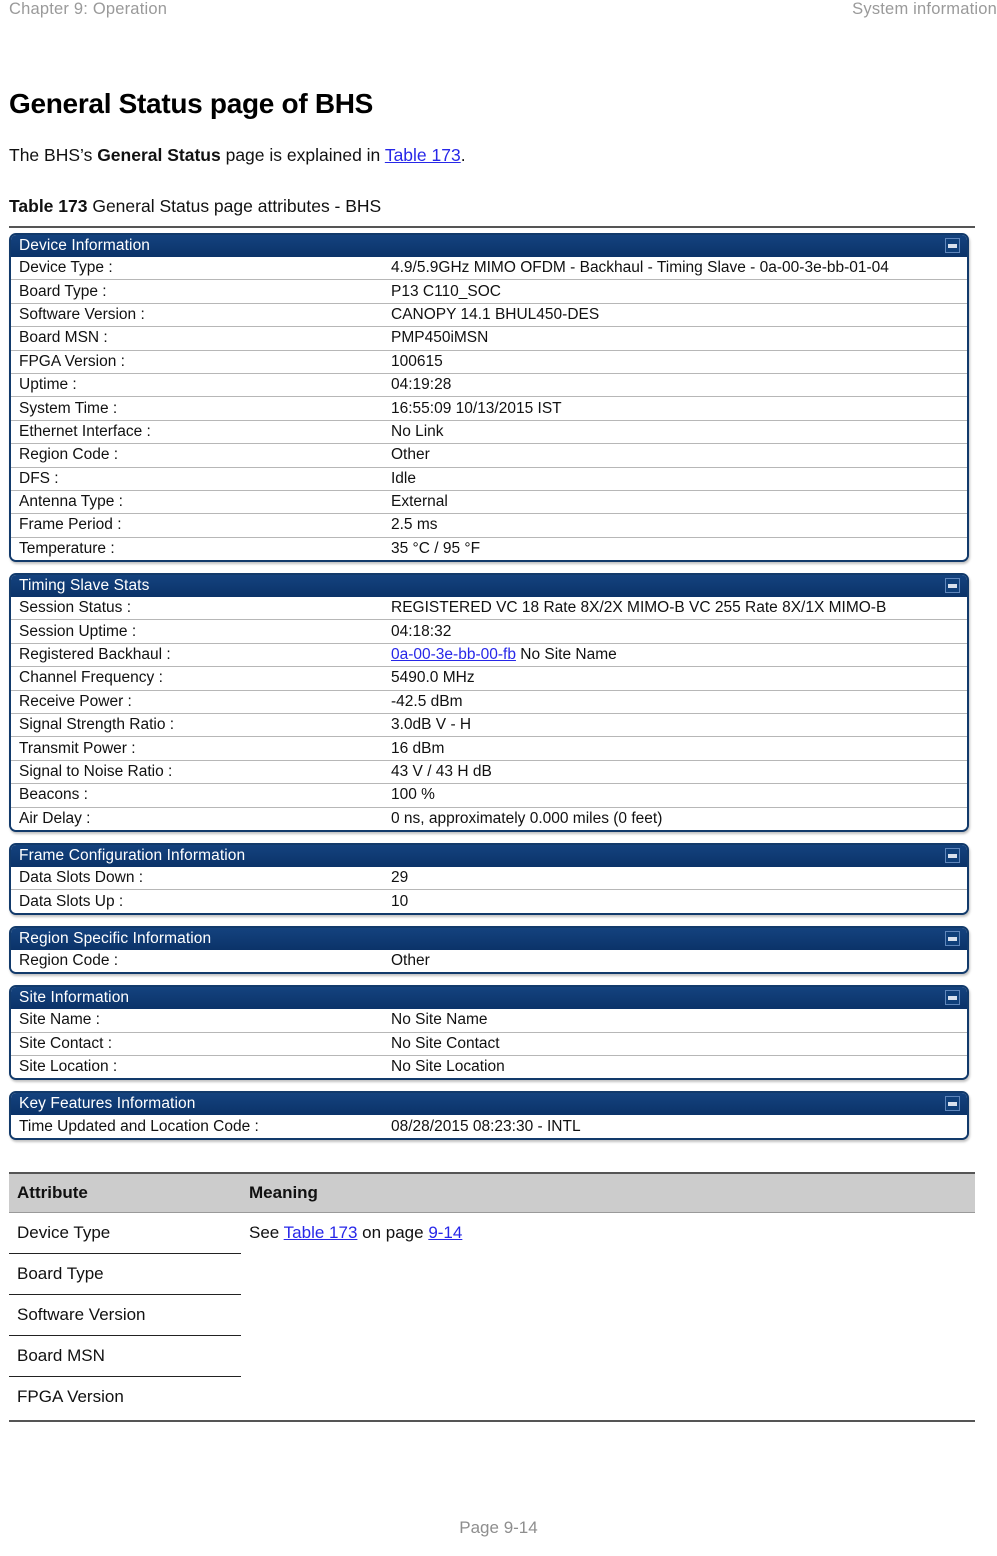  What do you see at coordinates (68, 1067) in the screenshot?
I see `row-label: Site Location :` at bounding box center [68, 1067].